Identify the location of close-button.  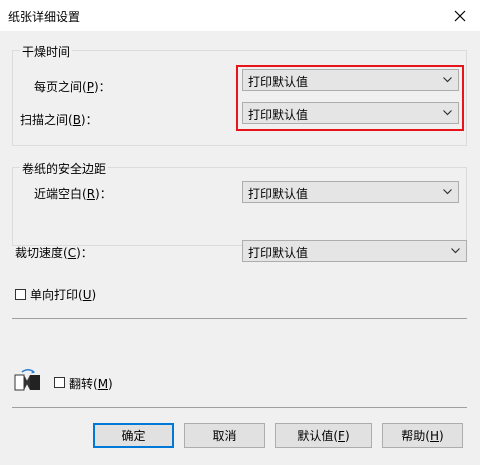
(460, 15).